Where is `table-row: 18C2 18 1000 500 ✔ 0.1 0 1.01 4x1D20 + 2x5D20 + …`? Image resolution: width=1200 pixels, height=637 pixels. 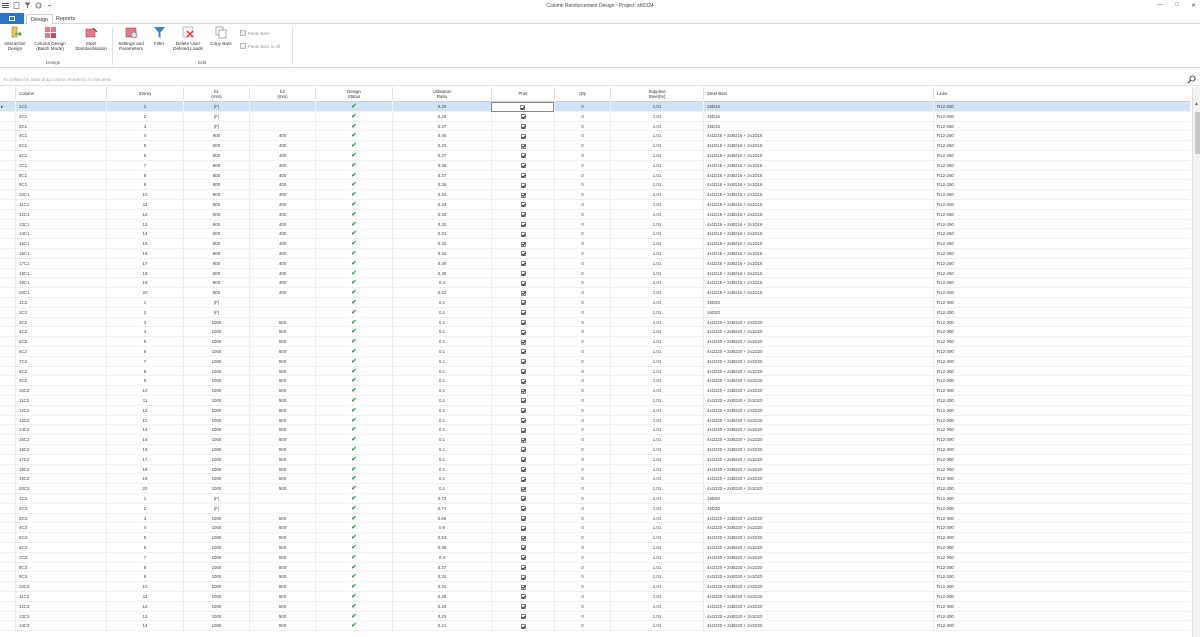 table-row: 18C2 18 1000 500 ✔ 0.1 0 1.01 4x1D20 + 2x5D20 + … is located at coordinates (595, 469).